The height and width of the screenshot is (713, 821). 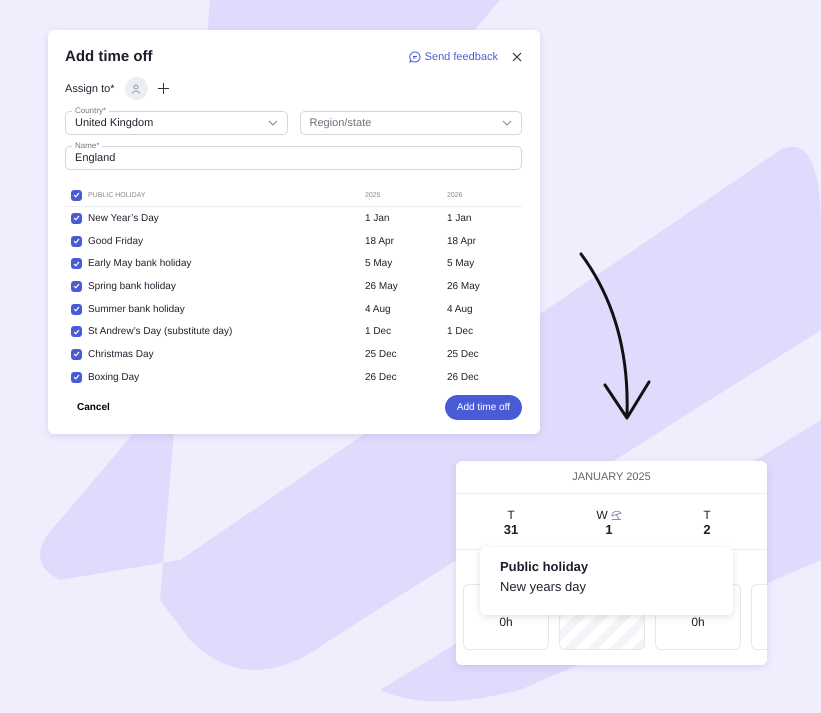 I want to click on holiday-name: Christmas Day, so click(x=121, y=354).